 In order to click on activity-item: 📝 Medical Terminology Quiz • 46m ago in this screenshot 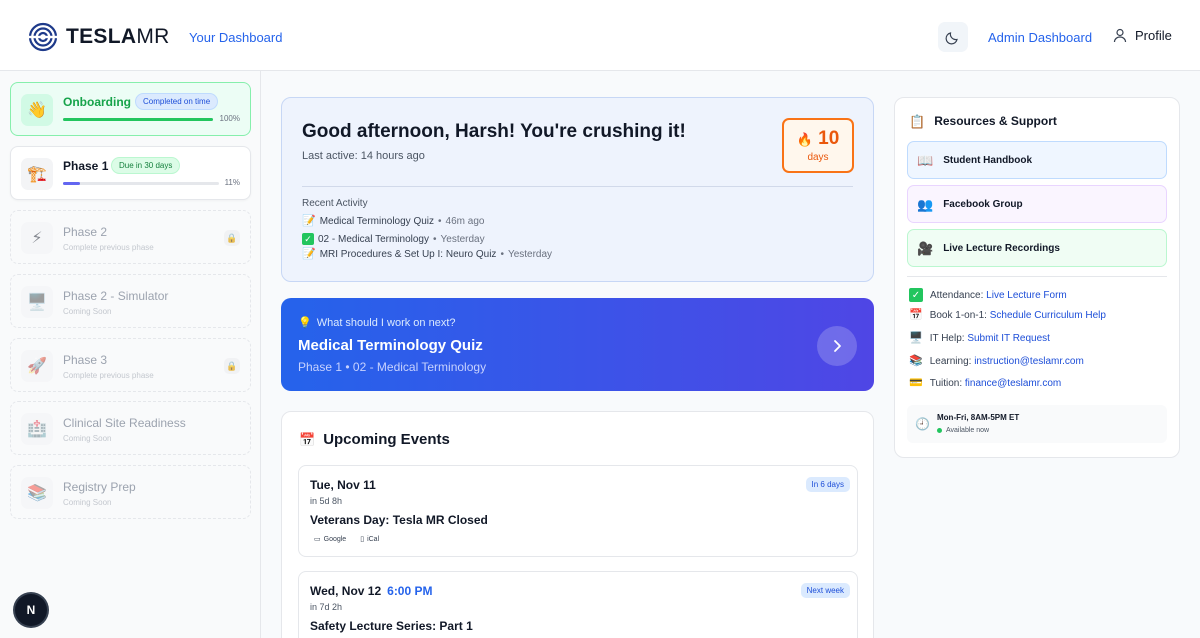, I will do `click(393, 222)`.